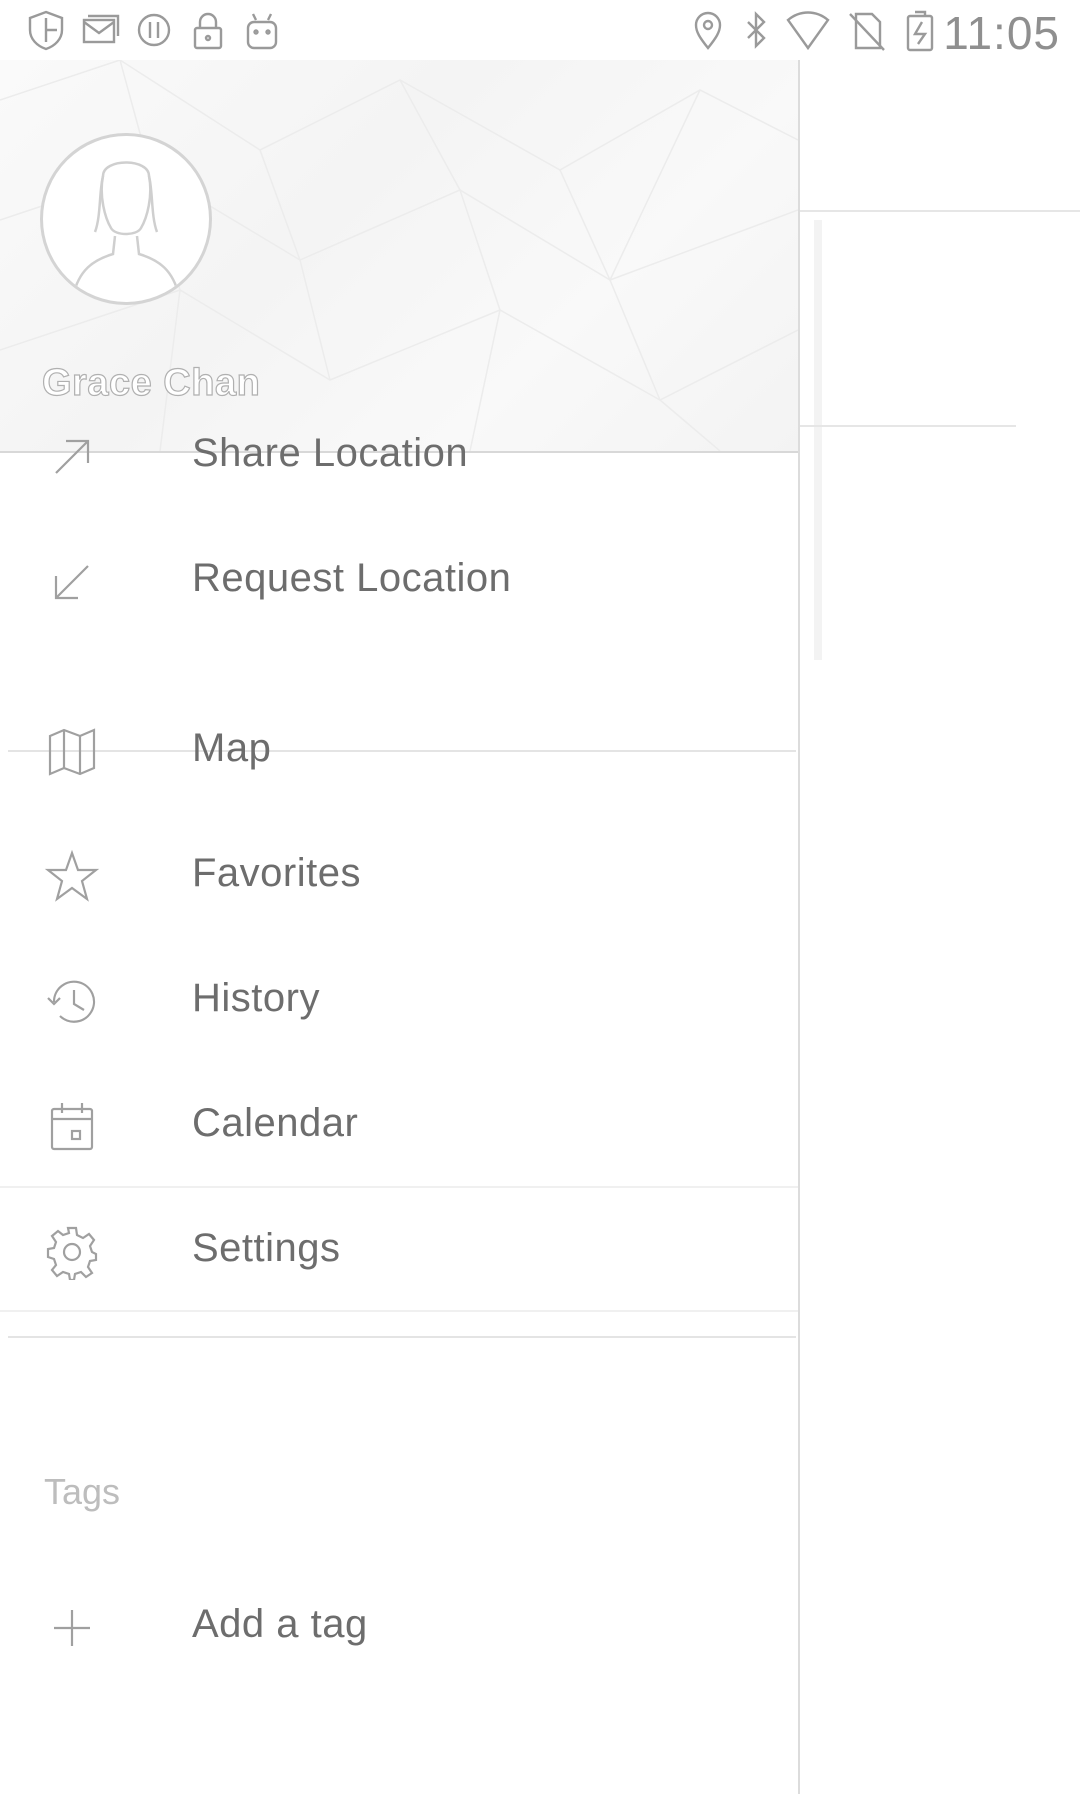  Describe the element at coordinates (399, 1627) in the screenshot. I see `add-tag-button: Add a tag` at that location.